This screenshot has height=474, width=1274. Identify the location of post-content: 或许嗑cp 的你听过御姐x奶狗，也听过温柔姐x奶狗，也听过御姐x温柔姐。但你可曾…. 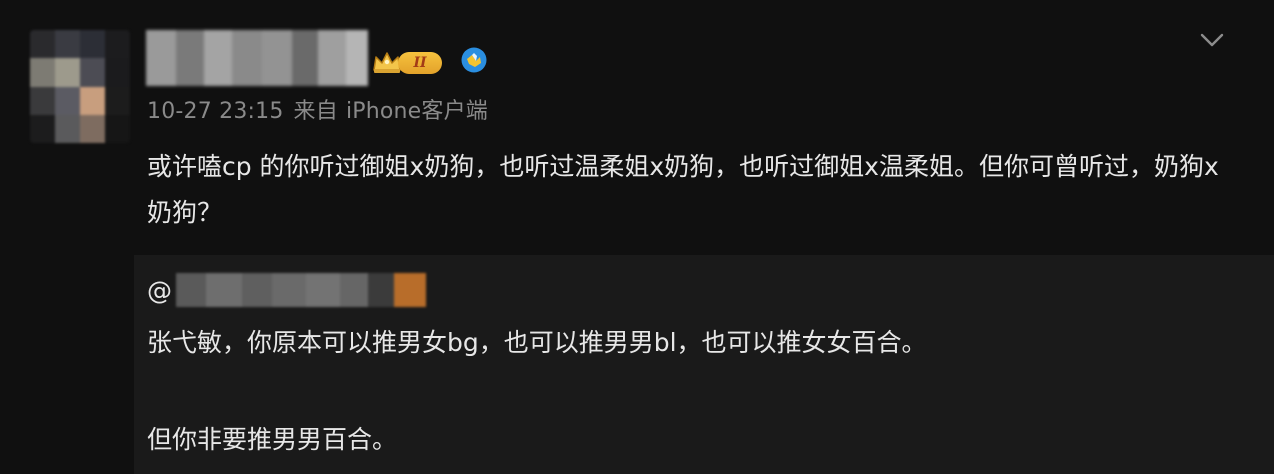
(683, 189).